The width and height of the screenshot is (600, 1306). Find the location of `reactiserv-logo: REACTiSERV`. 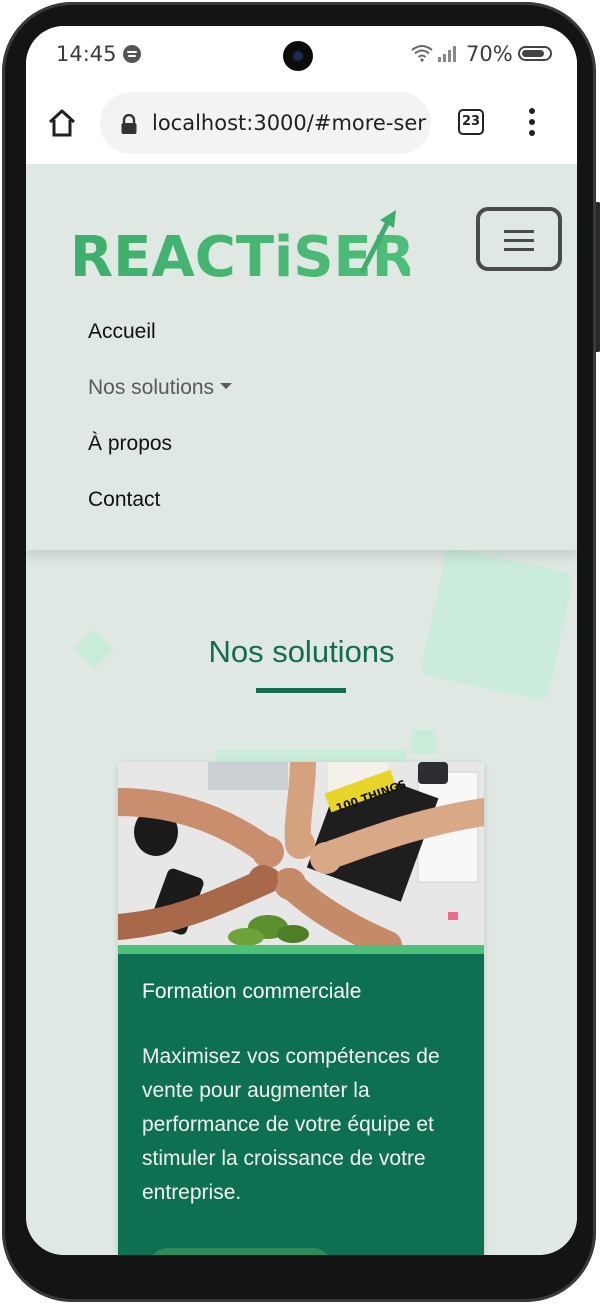

reactiserv-logo: REACTiSERV is located at coordinates (264, 247).